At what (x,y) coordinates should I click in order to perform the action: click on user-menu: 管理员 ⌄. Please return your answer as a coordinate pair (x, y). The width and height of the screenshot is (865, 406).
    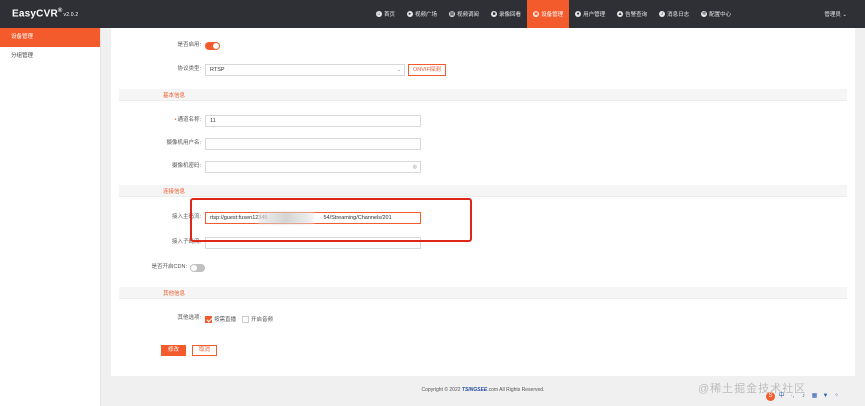
    Looking at the image, I should click on (835, 14).